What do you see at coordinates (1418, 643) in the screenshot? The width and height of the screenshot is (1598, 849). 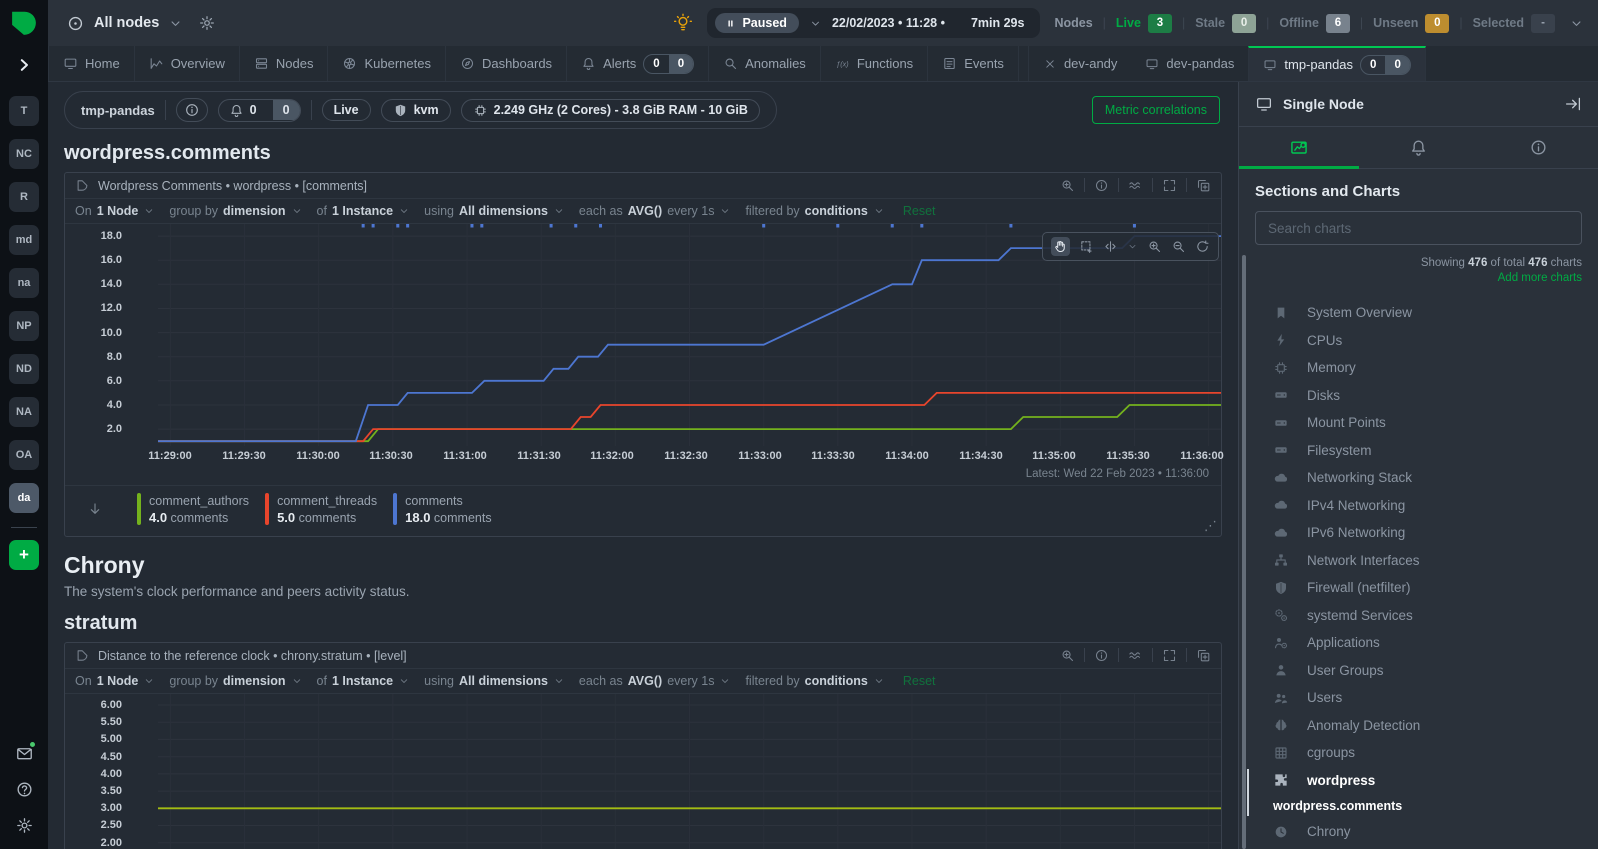 I see `section-item-applications: Applications` at bounding box center [1418, 643].